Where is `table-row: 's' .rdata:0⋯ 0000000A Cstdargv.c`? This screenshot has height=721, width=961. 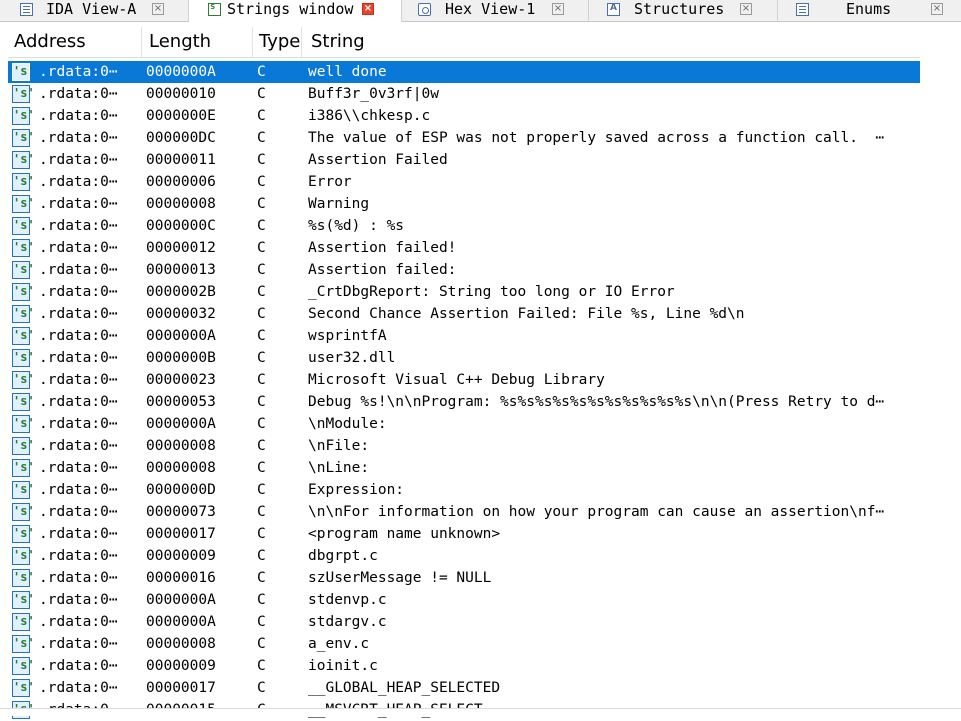
table-row: 's' .rdata:0⋯ 0000000A Cstdargv.c is located at coordinates (464, 622).